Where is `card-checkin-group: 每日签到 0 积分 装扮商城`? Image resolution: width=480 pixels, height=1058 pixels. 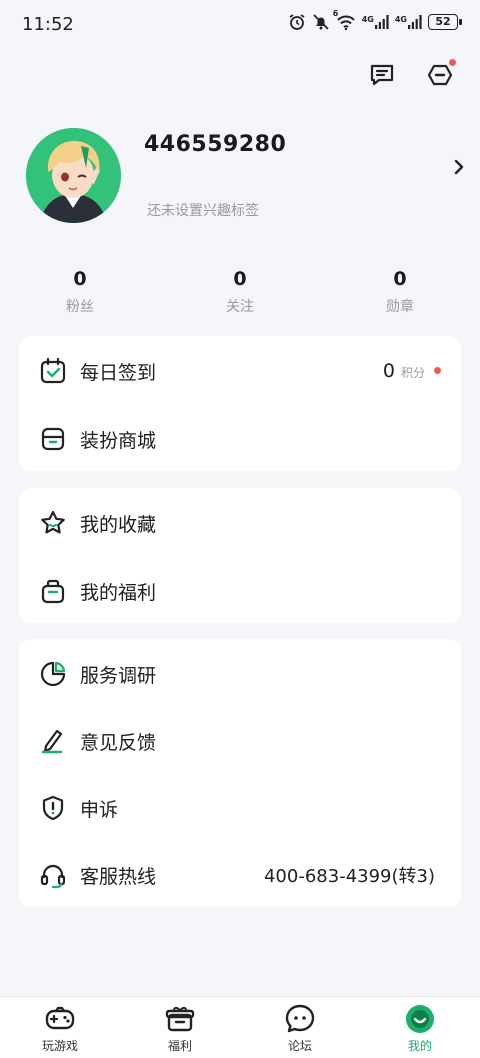 card-checkin-group: 每日签到 0 积分 装扮商城 is located at coordinates (240, 403).